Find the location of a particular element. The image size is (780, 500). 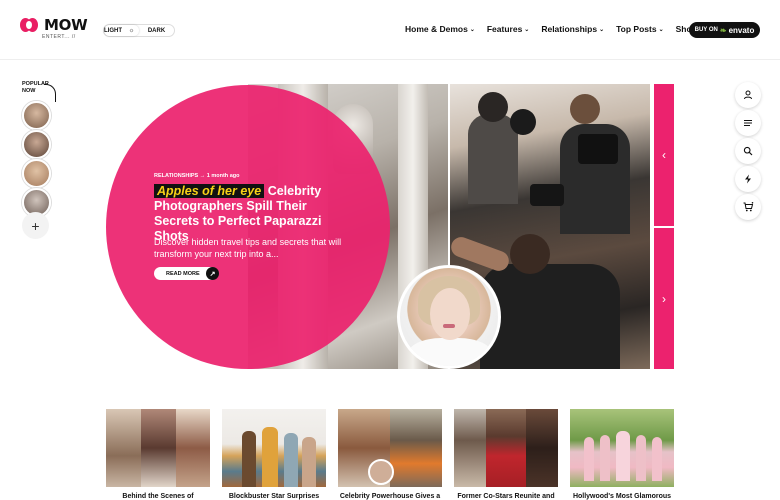

article-card: Hollywood's Most Glamorous is located at coordinates (622, 454).